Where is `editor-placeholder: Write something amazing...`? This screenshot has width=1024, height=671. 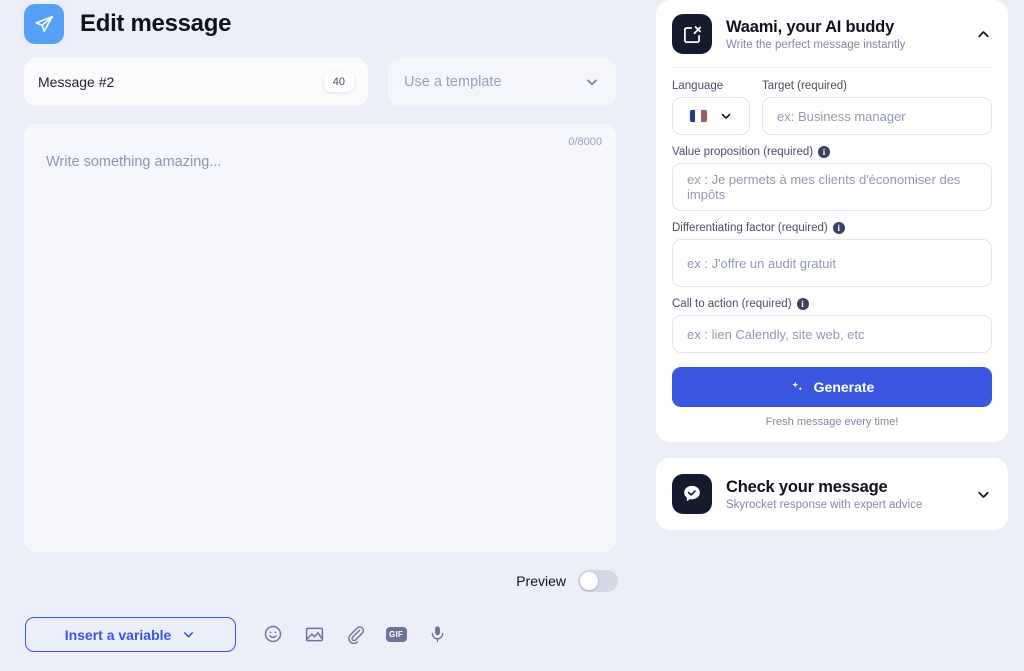
editor-placeholder: Write something amazing... is located at coordinates (134, 162).